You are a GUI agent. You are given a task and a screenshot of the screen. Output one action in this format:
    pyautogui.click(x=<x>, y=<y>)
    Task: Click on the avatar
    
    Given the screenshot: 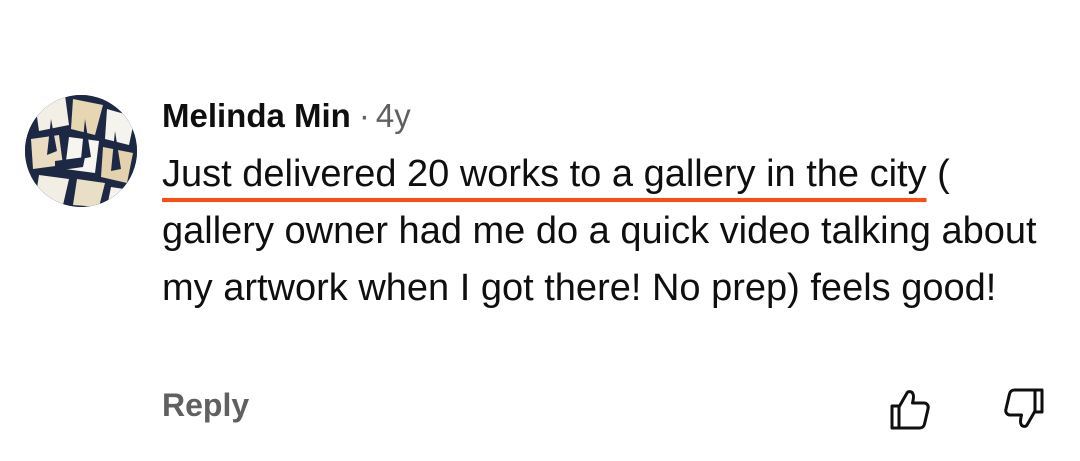 What is the action you would take?
    pyautogui.click(x=81, y=151)
    